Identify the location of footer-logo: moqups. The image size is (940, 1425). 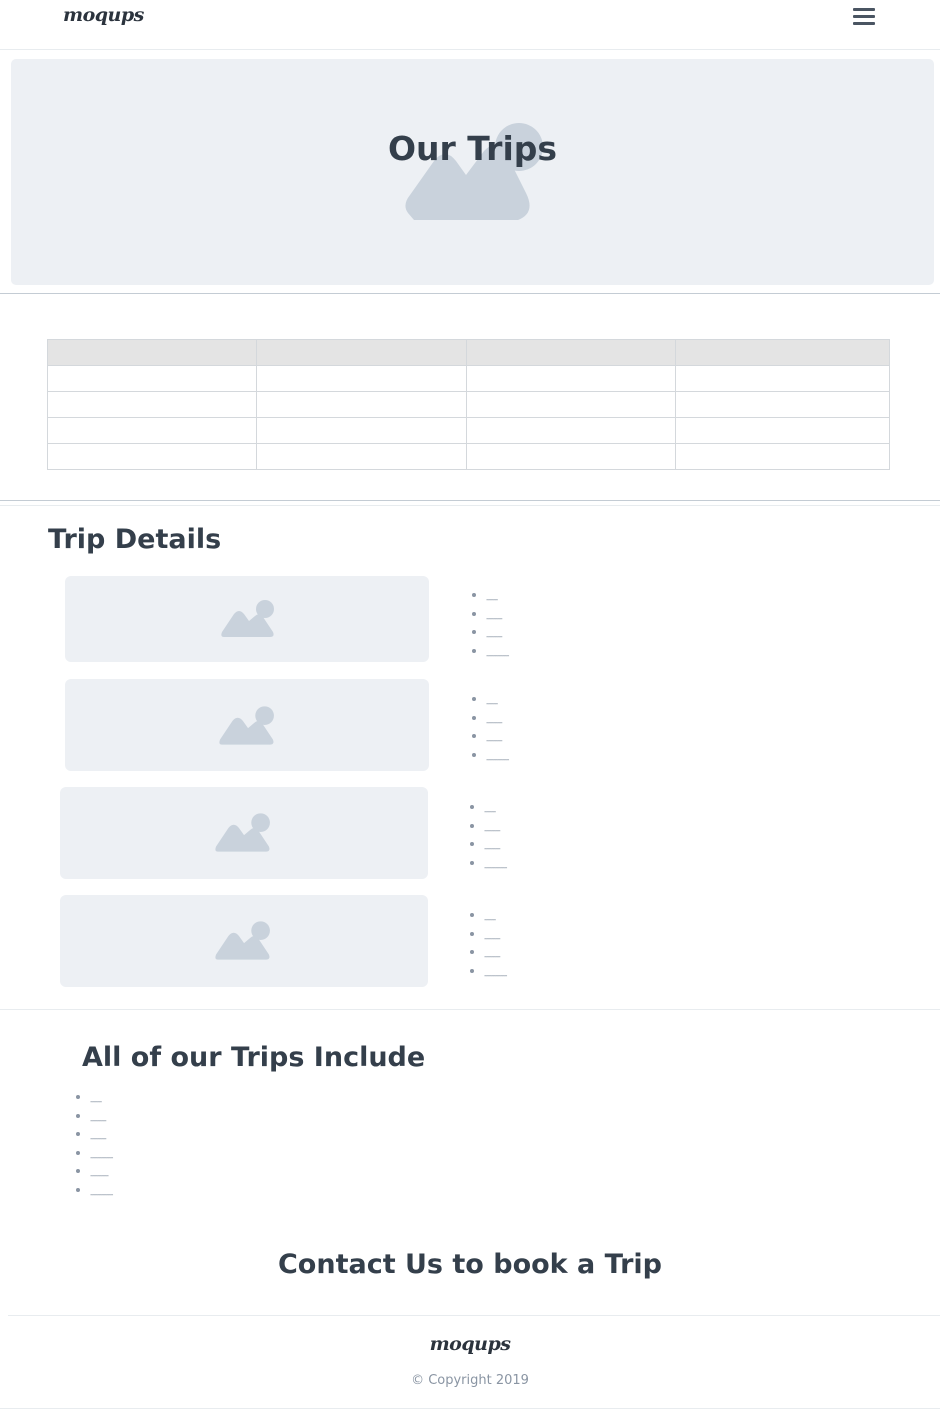
(470, 1344).